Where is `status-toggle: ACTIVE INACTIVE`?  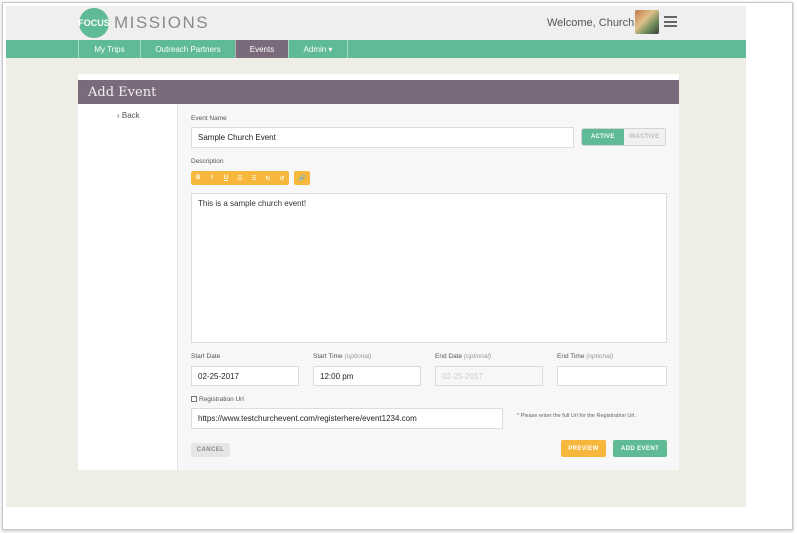 status-toggle: ACTIVE INACTIVE is located at coordinates (623, 137).